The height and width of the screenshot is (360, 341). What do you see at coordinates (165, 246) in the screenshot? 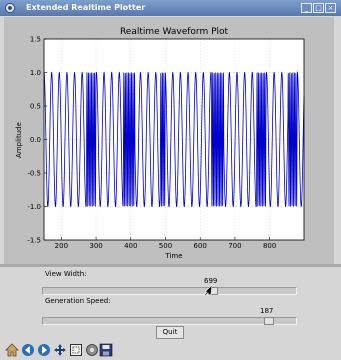
I see `x-tick-label: 500` at bounding box center [165, 246].